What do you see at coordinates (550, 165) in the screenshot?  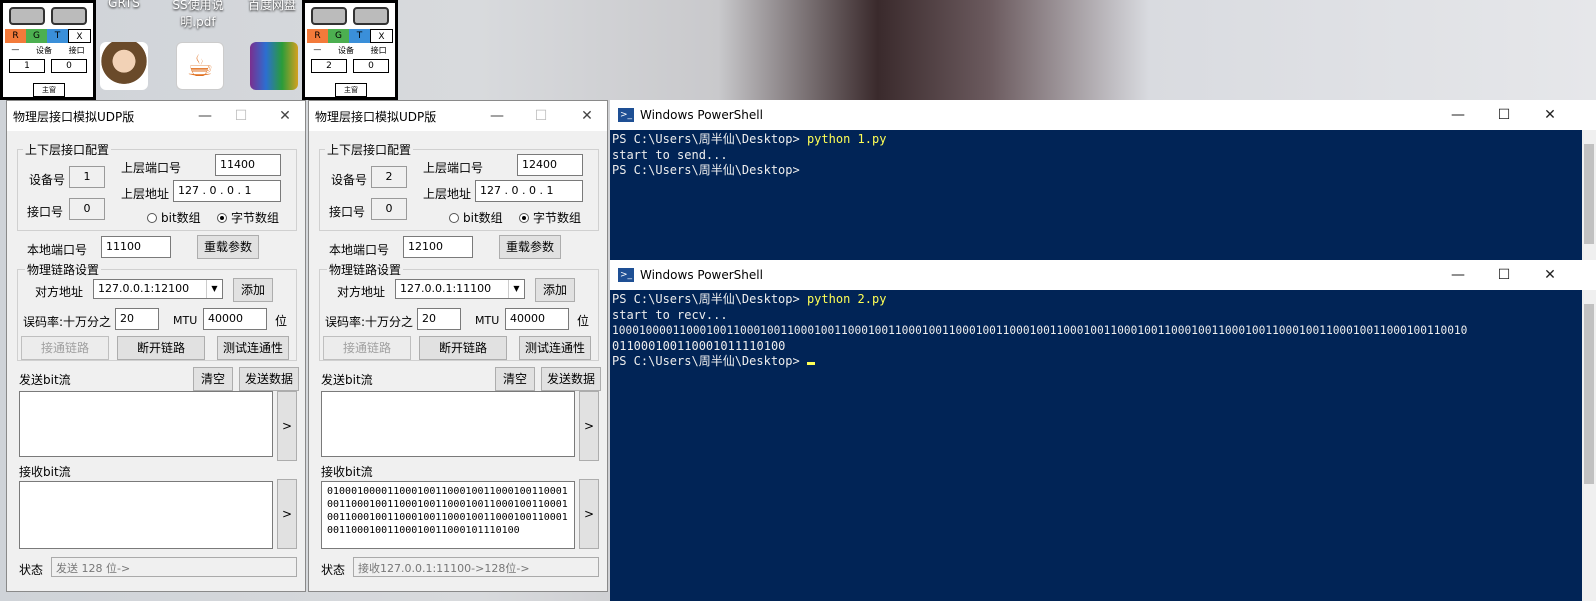 I see `upper-port-input: 12400` at bounding box center [550, 165].